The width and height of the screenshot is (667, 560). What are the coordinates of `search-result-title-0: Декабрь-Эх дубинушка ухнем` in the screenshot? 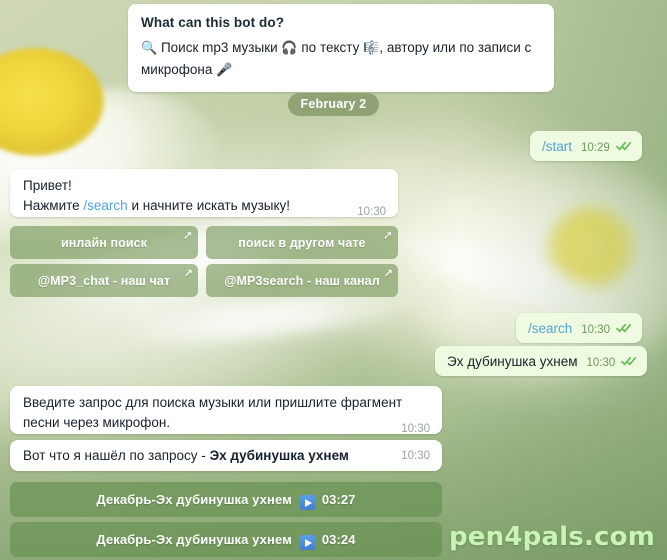 It's located at (194, 499).